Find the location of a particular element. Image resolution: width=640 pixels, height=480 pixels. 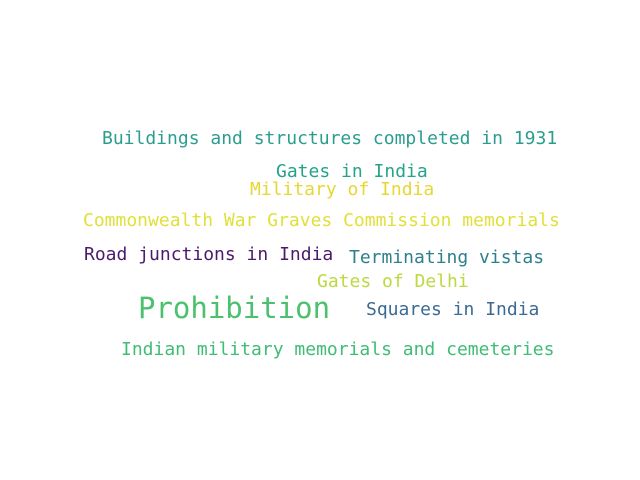

word-gates-of-delhi: Gates of Delhi is located at coordinates (393, 281).